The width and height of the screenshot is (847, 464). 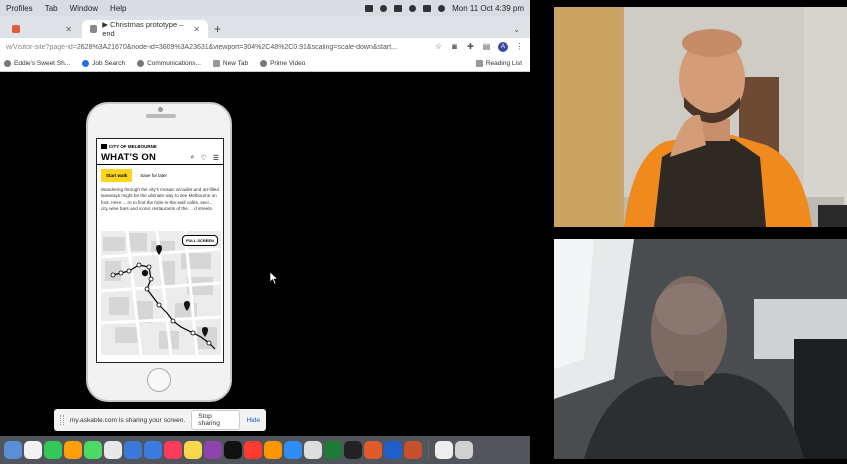 I want to click on phone-camera, so click(x=160, y=109).